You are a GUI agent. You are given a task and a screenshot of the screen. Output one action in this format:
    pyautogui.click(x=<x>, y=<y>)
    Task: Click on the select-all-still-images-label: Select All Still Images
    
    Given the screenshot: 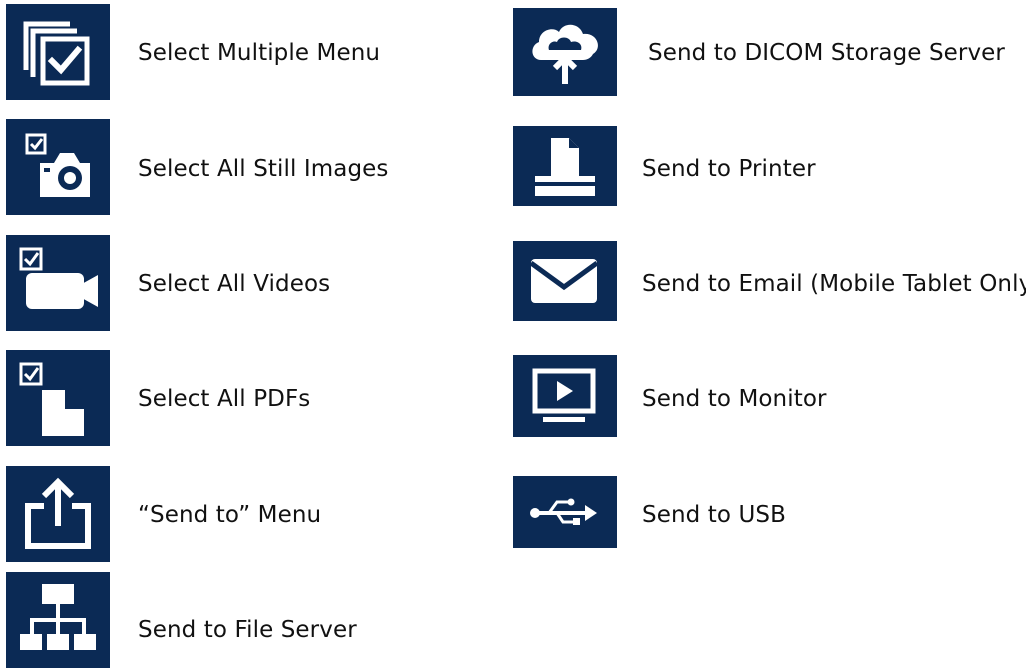 What is the action you would take?
    pyautogui.click(x=263, y=169)
    